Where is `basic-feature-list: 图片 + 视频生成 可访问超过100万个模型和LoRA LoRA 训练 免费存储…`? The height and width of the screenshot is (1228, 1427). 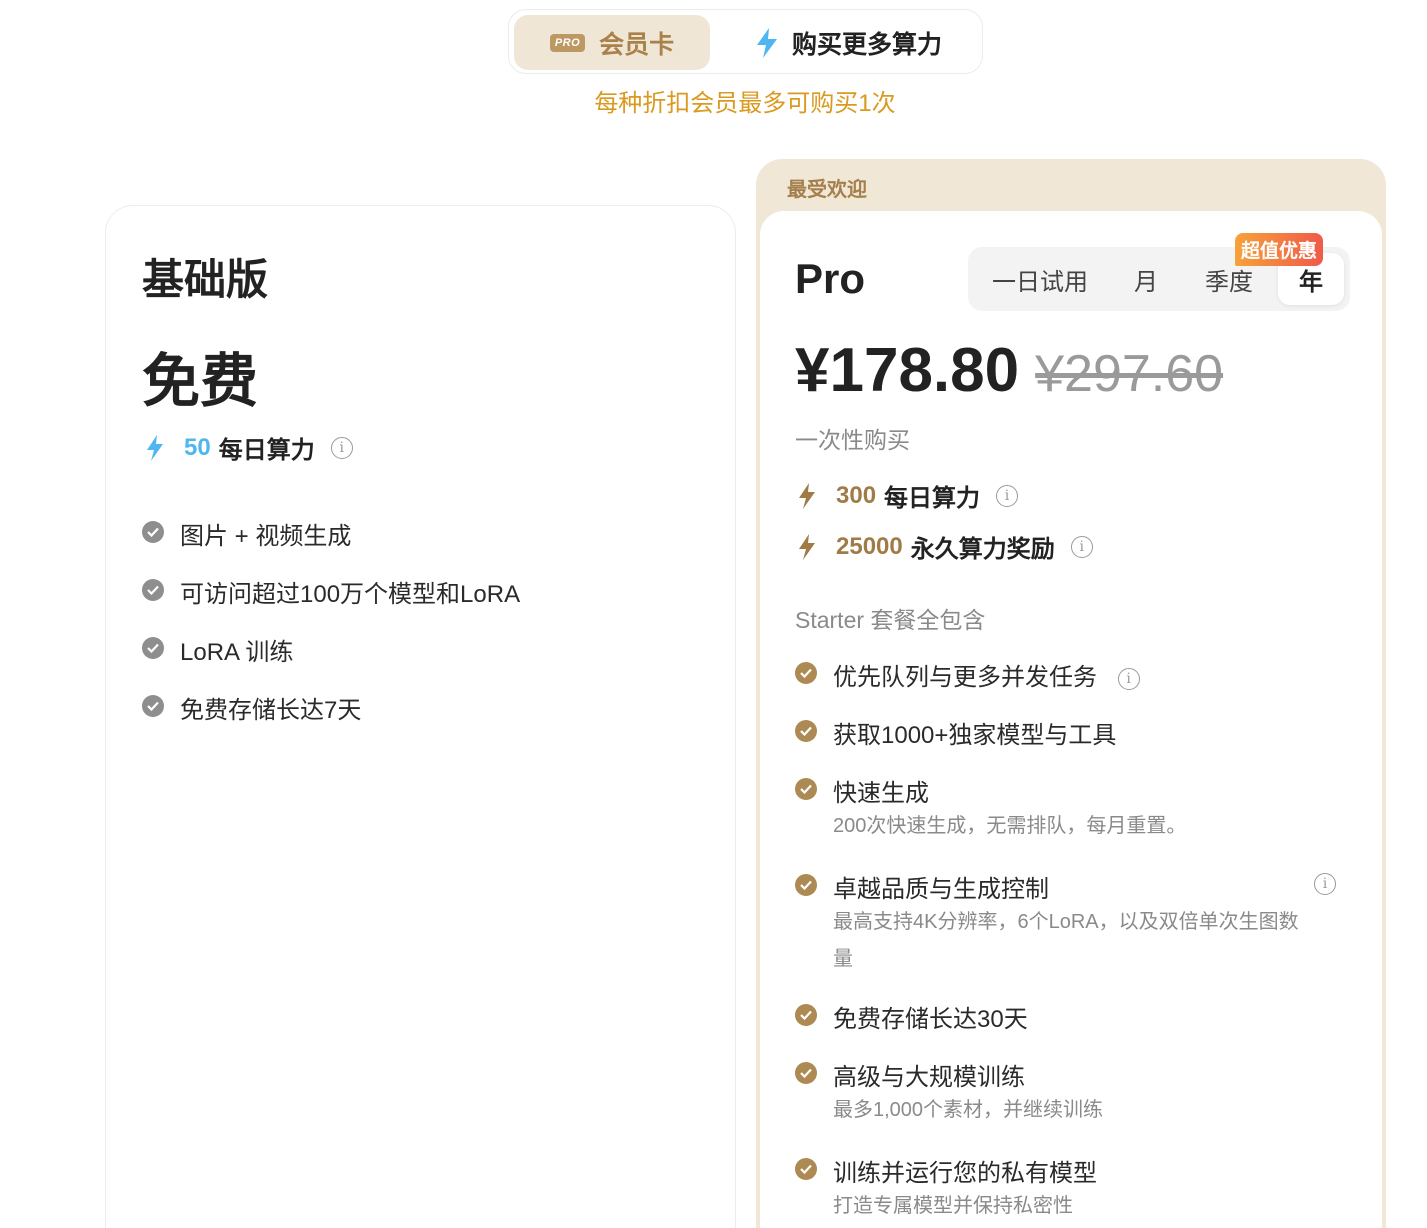
basic-feature-list: 图片 + 视频生成 可访问超过100万个模型和LoRA LoRA 训练 免费存储… is located at coordinates (331, 632).